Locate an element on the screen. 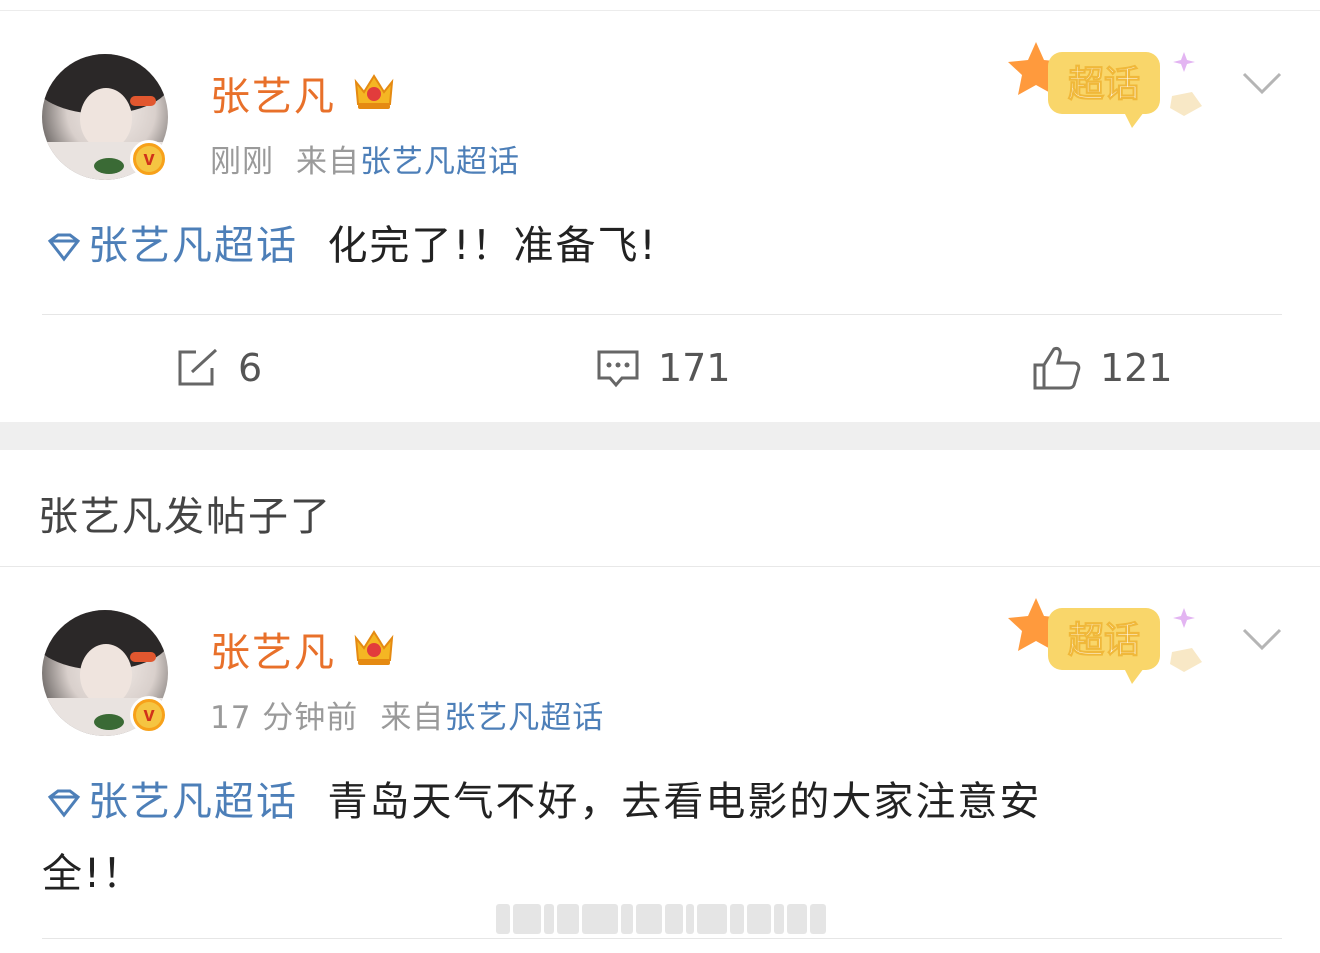  action-bar: 6 171 121 is located at coordinates (660, 368).